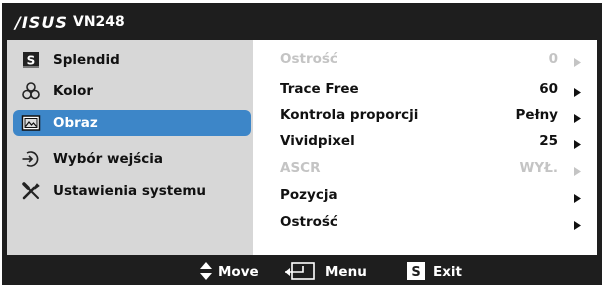 The height and width of the screenshot is (289, 604). I want to click on exit-label: Exit, so click(448, 272).